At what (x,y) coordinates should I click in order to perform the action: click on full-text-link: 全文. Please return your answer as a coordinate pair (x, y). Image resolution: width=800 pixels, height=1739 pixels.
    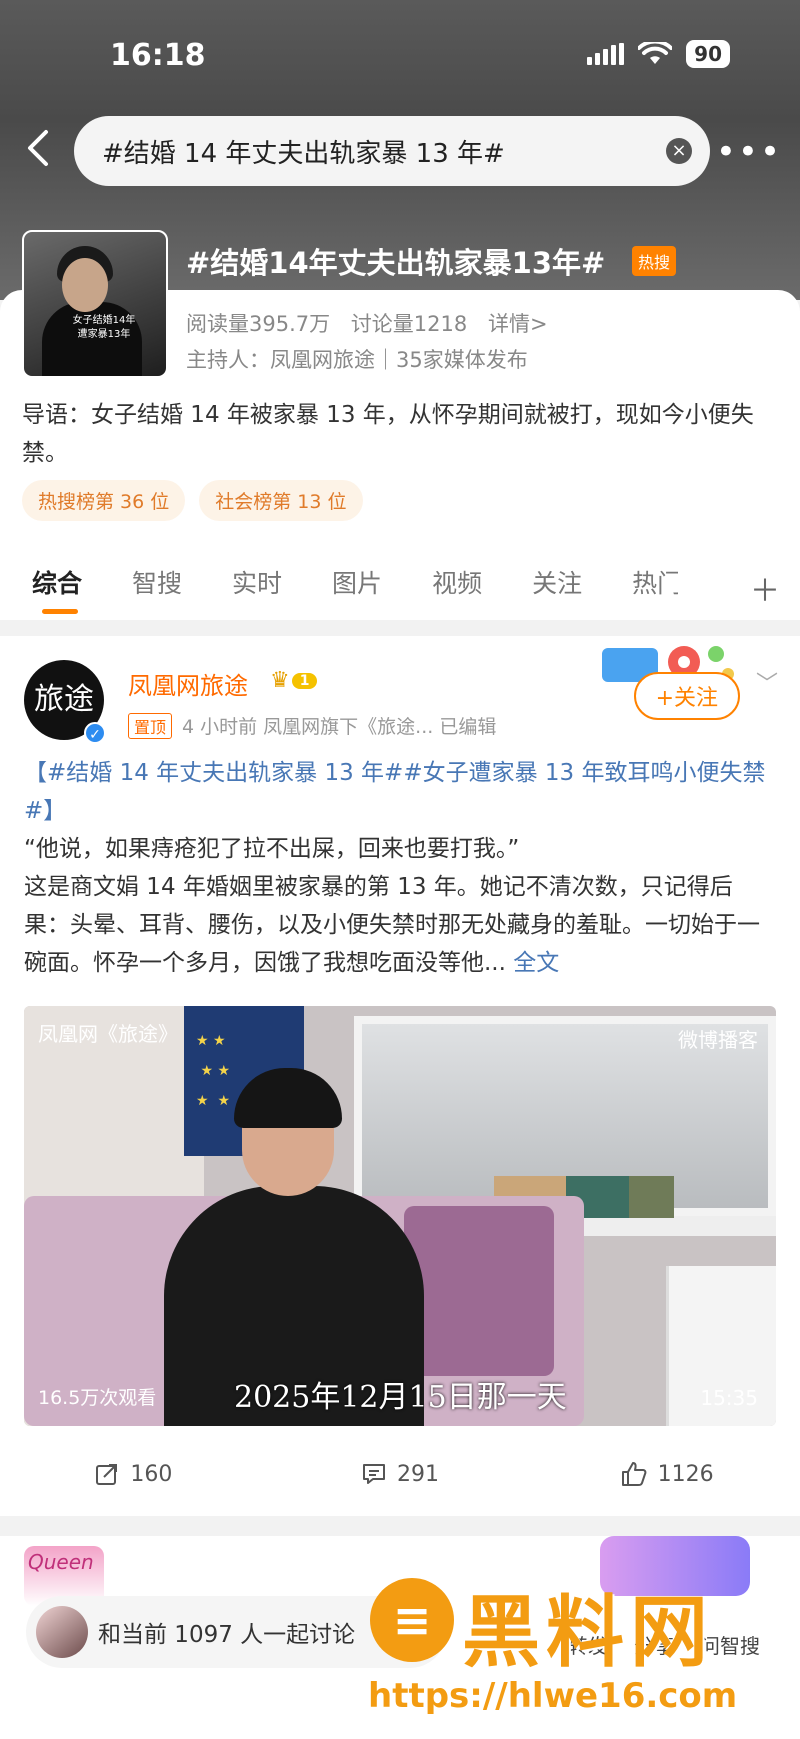
    Looking at the image, I should click on (536, 963).